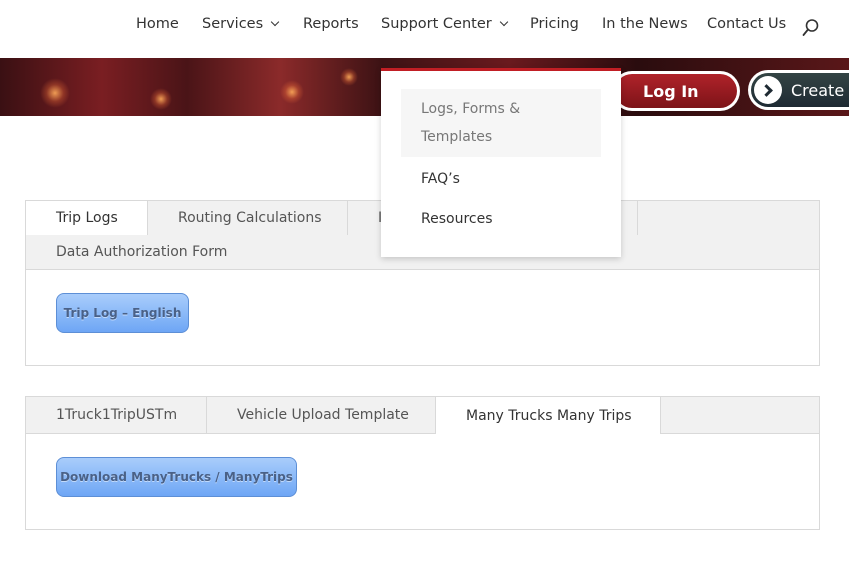  What do you see at coordinates (248, 218) in the screenshot?
I see `tab-routing-calculations: Routing Calculations` at bounding box center [248, 218].